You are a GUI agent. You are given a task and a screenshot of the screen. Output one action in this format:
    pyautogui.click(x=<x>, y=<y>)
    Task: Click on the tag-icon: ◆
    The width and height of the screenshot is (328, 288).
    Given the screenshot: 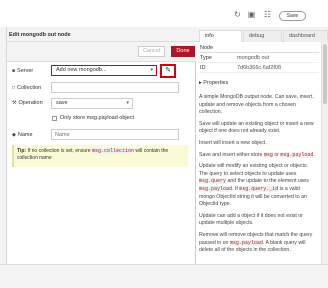 What is the action you would take?
    pyautogui.click(x=14, y=135)
    